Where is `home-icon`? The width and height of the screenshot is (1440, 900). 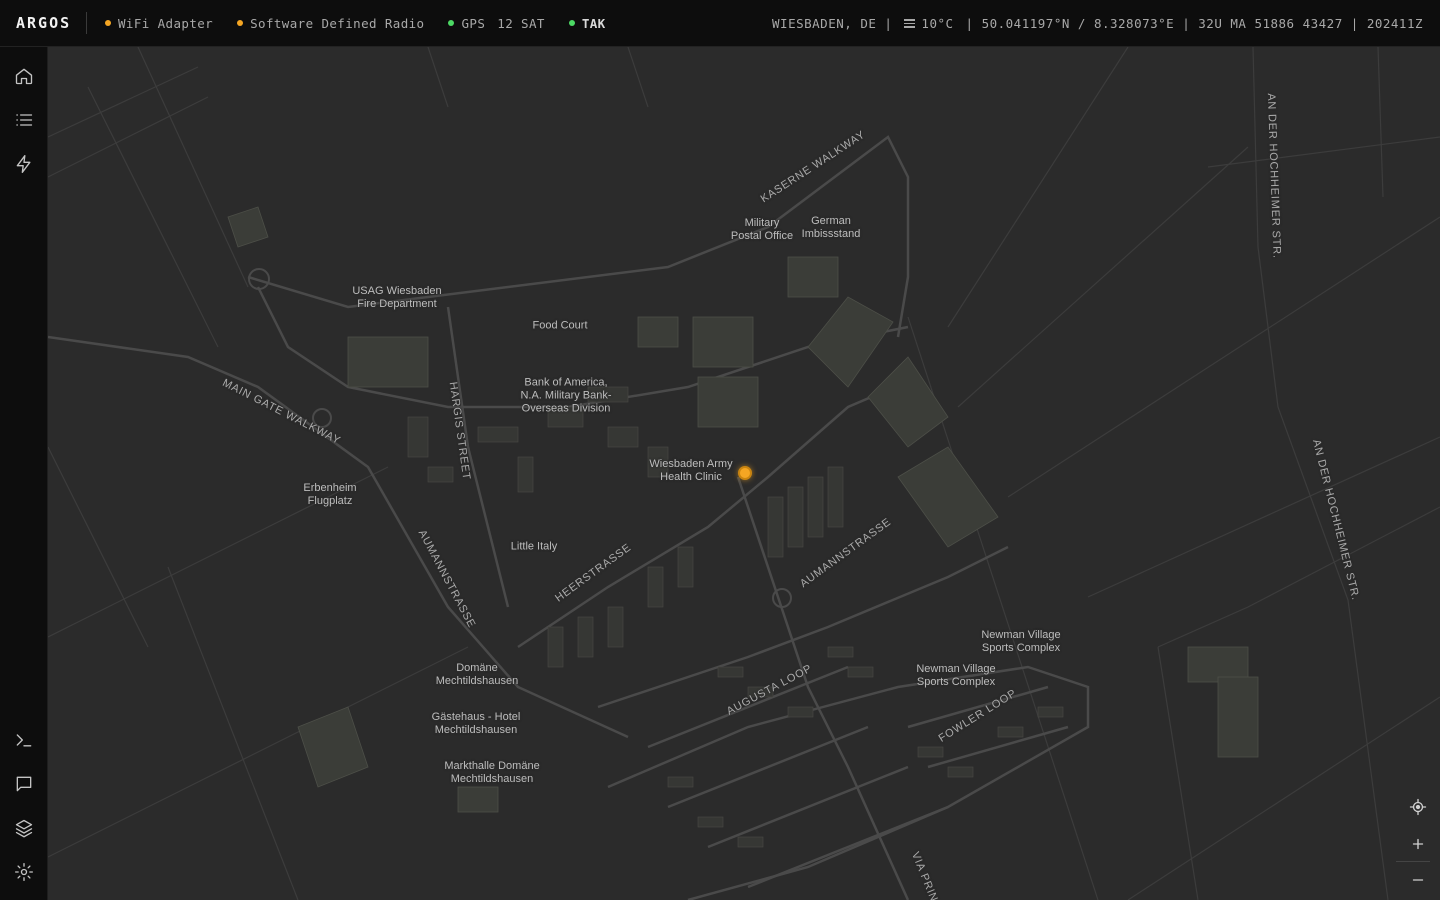 home-icon is located at coordinates (24, 76).